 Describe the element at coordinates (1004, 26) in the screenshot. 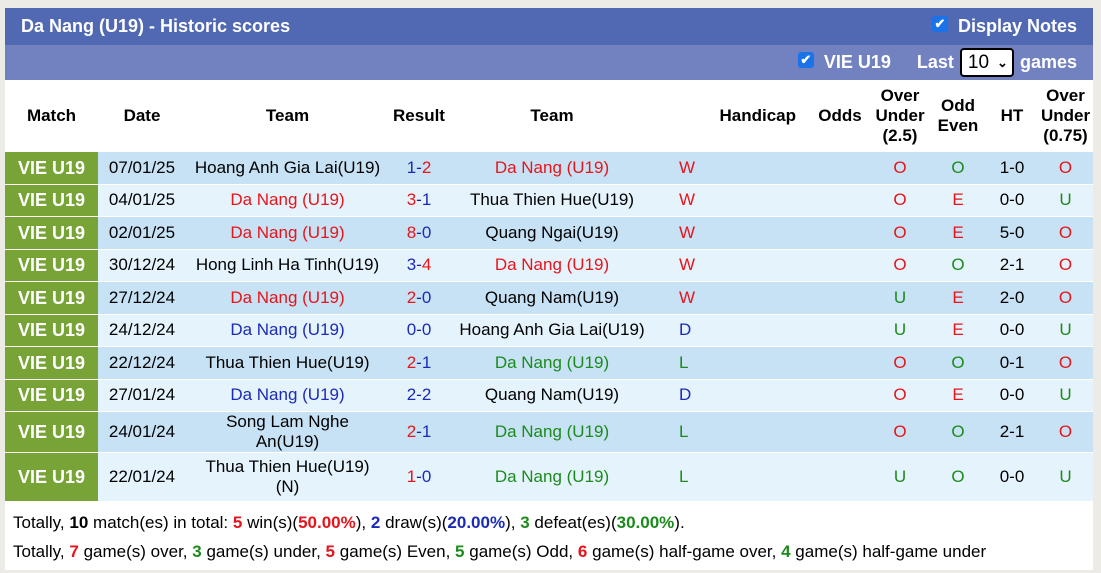

I see `display-notes-toggle: ✔ Display Notes` at that location.